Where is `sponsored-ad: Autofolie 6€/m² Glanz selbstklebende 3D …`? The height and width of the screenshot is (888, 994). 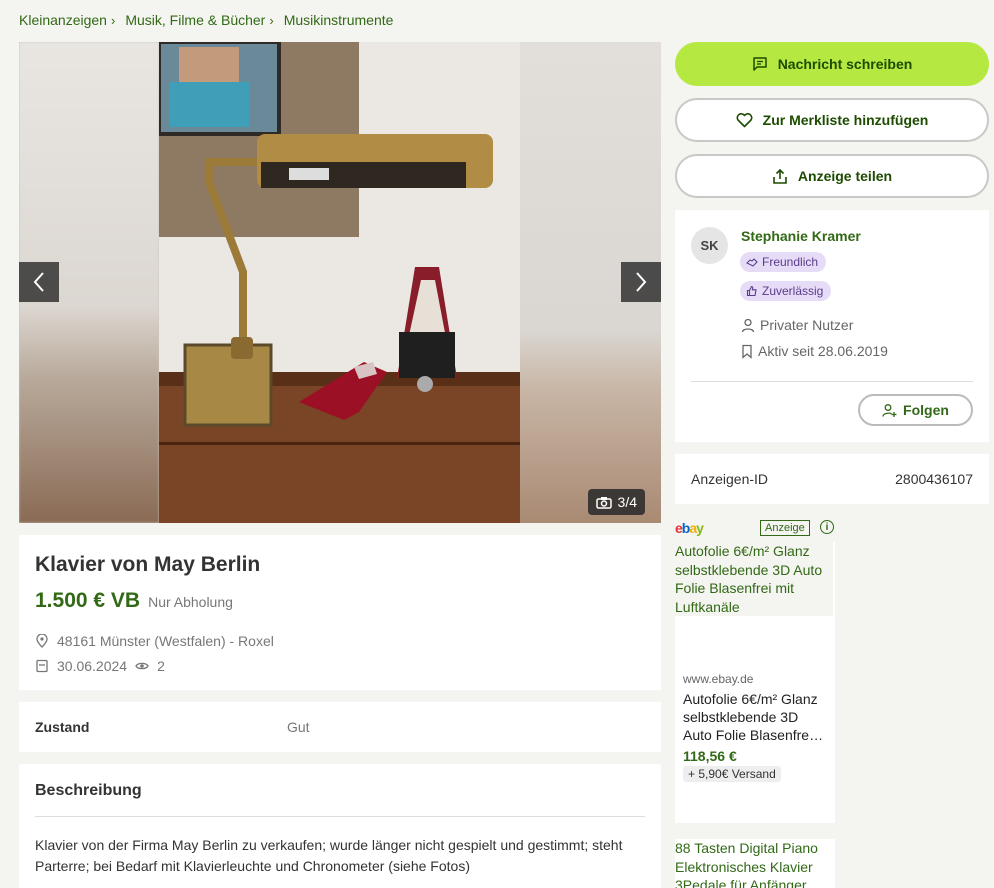
sponsored-ad: Autofolie 6€/m² Glanz selbstklebende 3D … is located at coordinates (755, 682).